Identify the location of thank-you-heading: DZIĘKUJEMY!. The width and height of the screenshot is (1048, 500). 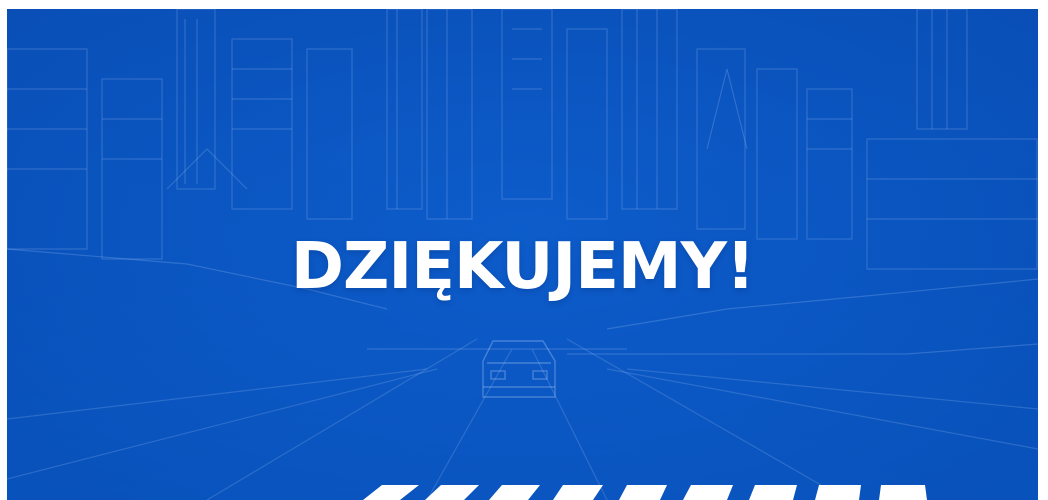
(522, 267).